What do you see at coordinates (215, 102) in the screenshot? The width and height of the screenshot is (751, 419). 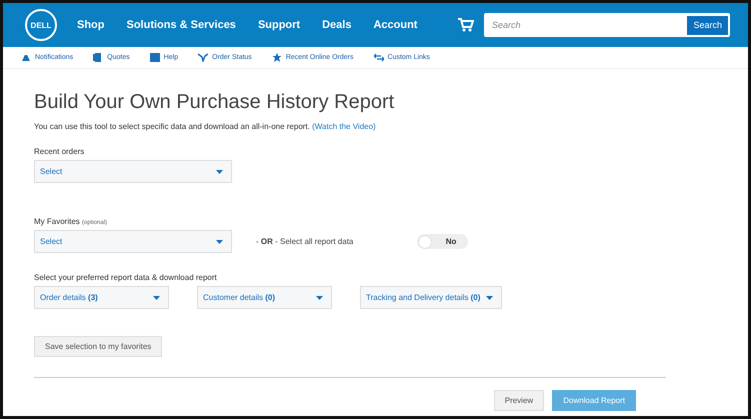 I see `page-title: Build Your Own Purchase History Report` at bounding box center [215, 102].